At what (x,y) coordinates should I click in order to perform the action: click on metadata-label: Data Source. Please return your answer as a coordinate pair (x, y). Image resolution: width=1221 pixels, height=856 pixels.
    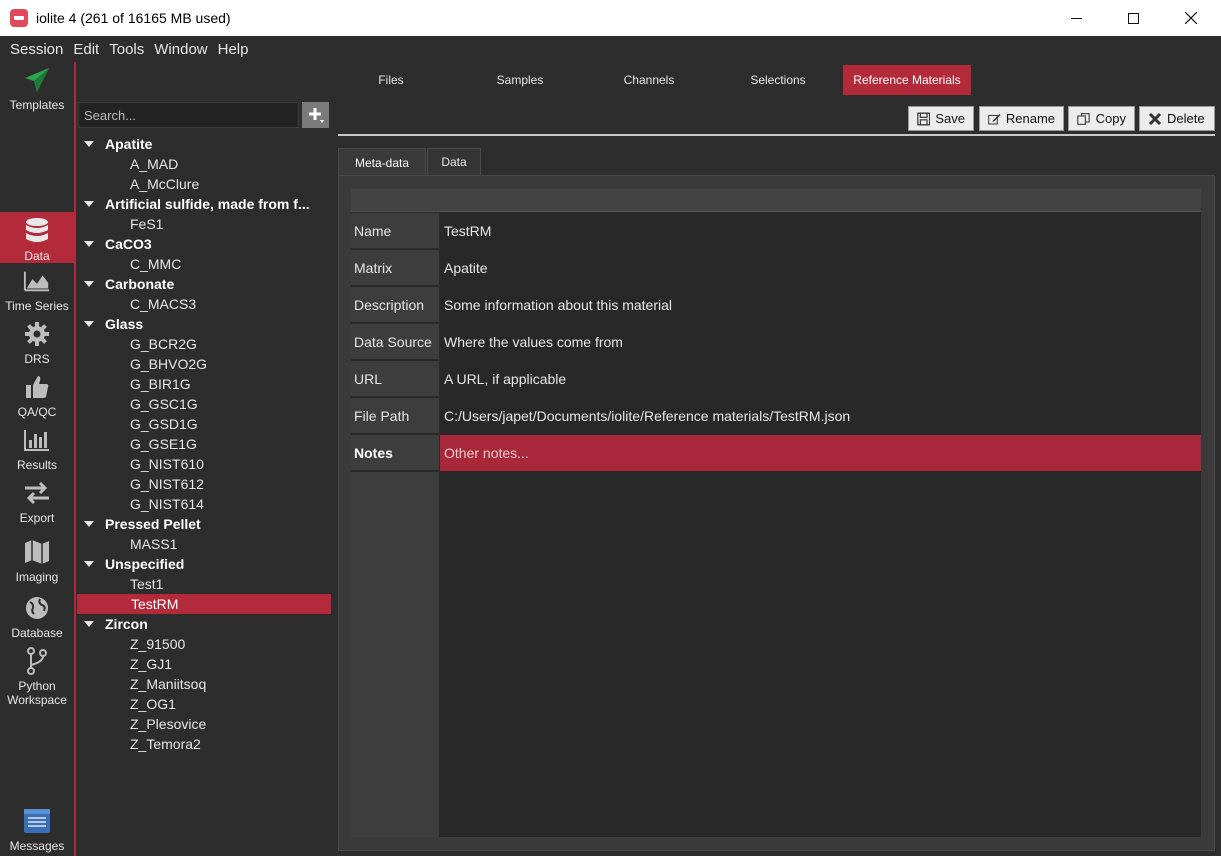
    Looking at the image, I should click on (395, 342).